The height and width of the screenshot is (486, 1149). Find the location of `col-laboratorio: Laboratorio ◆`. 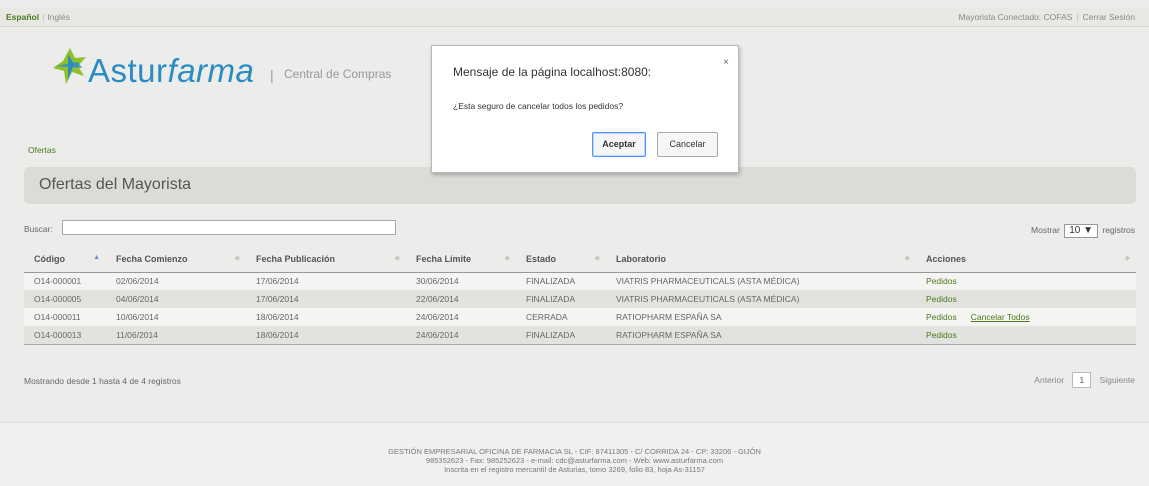

col-laboratorio: Laboratorio ◆ is located at coordinates (761, 259).